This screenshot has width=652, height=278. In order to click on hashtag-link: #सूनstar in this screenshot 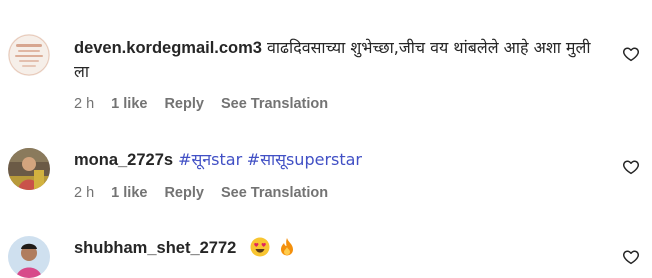, I will do `click(210, 159)`.